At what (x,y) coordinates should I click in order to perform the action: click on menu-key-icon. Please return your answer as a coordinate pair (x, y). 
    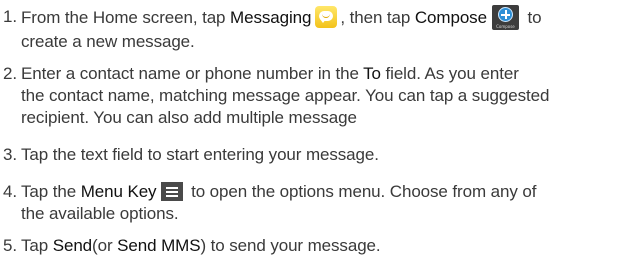
    Looking at the image, I should click on (172, 192).